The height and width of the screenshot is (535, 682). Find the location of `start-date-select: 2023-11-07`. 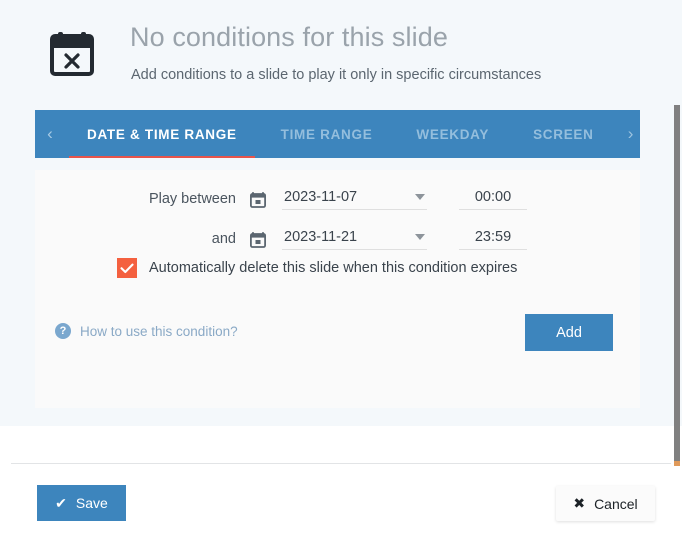

start-date-select: 2023-11-07 is located at coordinates (354, 199).